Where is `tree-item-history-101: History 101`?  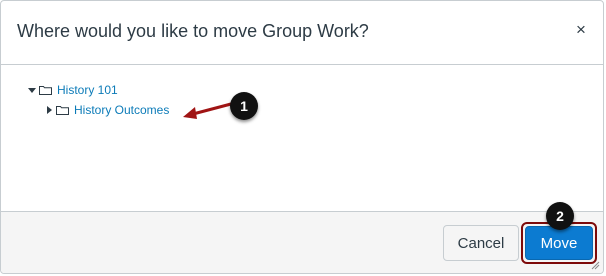
tree-item-history-101: History 101 is located at coordinates (72, 90).